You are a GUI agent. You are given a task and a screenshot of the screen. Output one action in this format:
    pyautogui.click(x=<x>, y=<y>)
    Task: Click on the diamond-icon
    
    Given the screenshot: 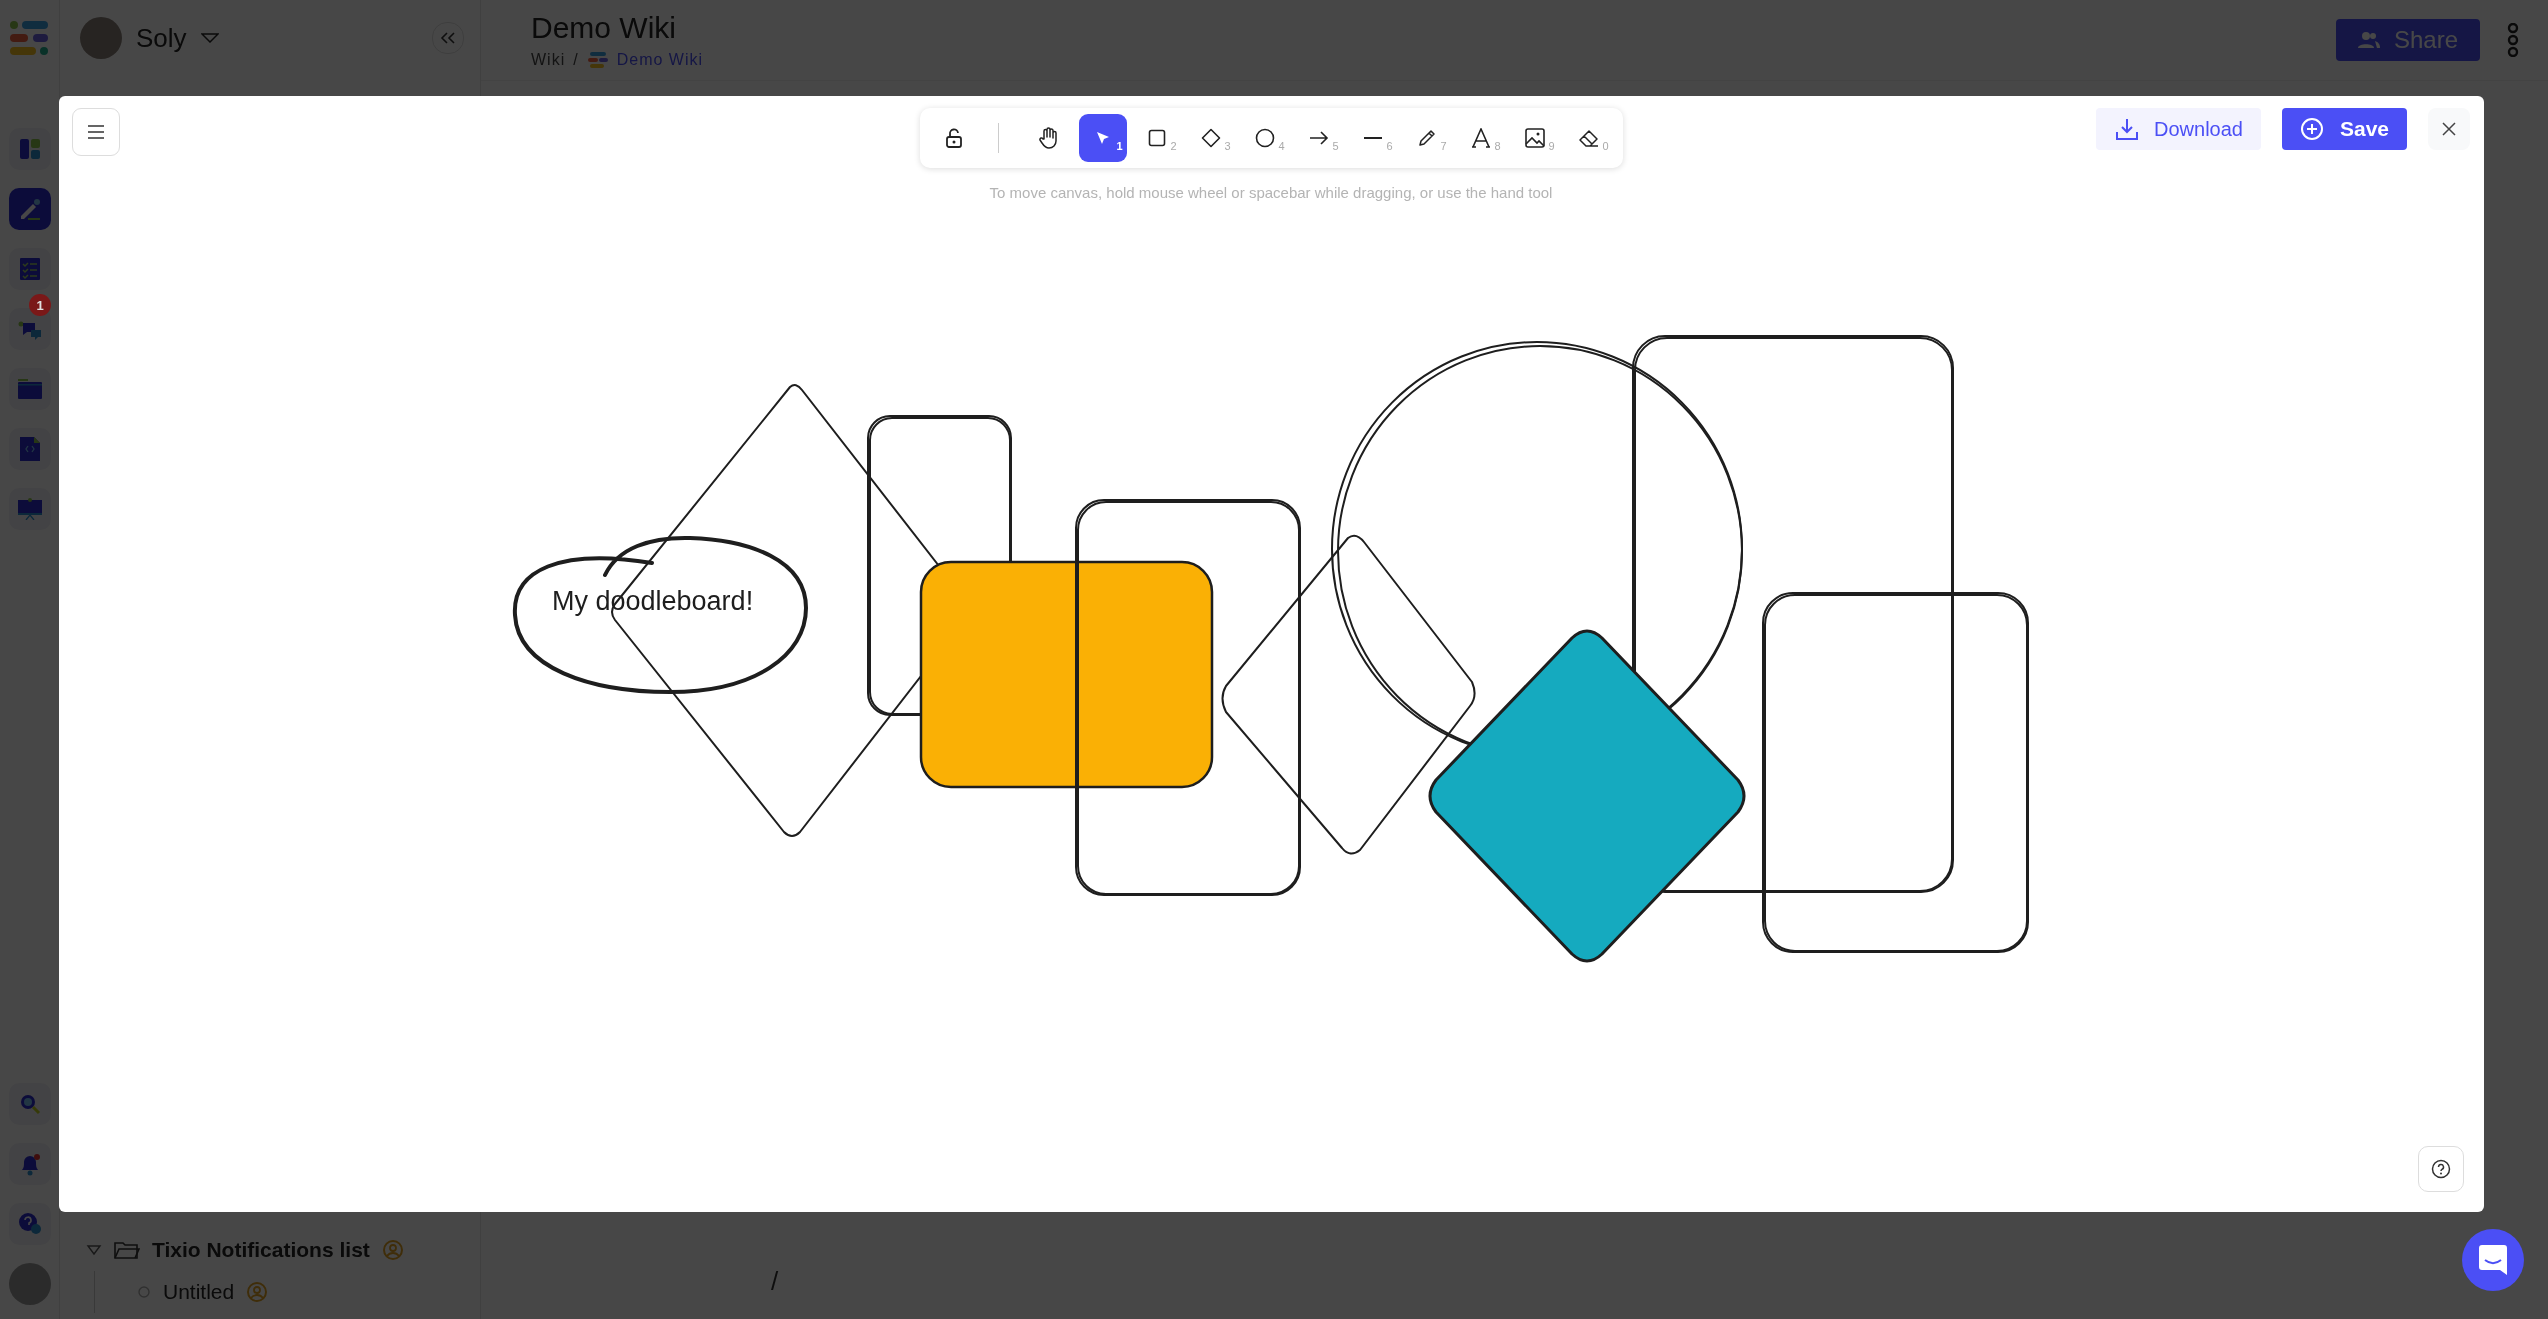 What is the action you would take?
    pyautogui.click(x=1210, y=138)
    